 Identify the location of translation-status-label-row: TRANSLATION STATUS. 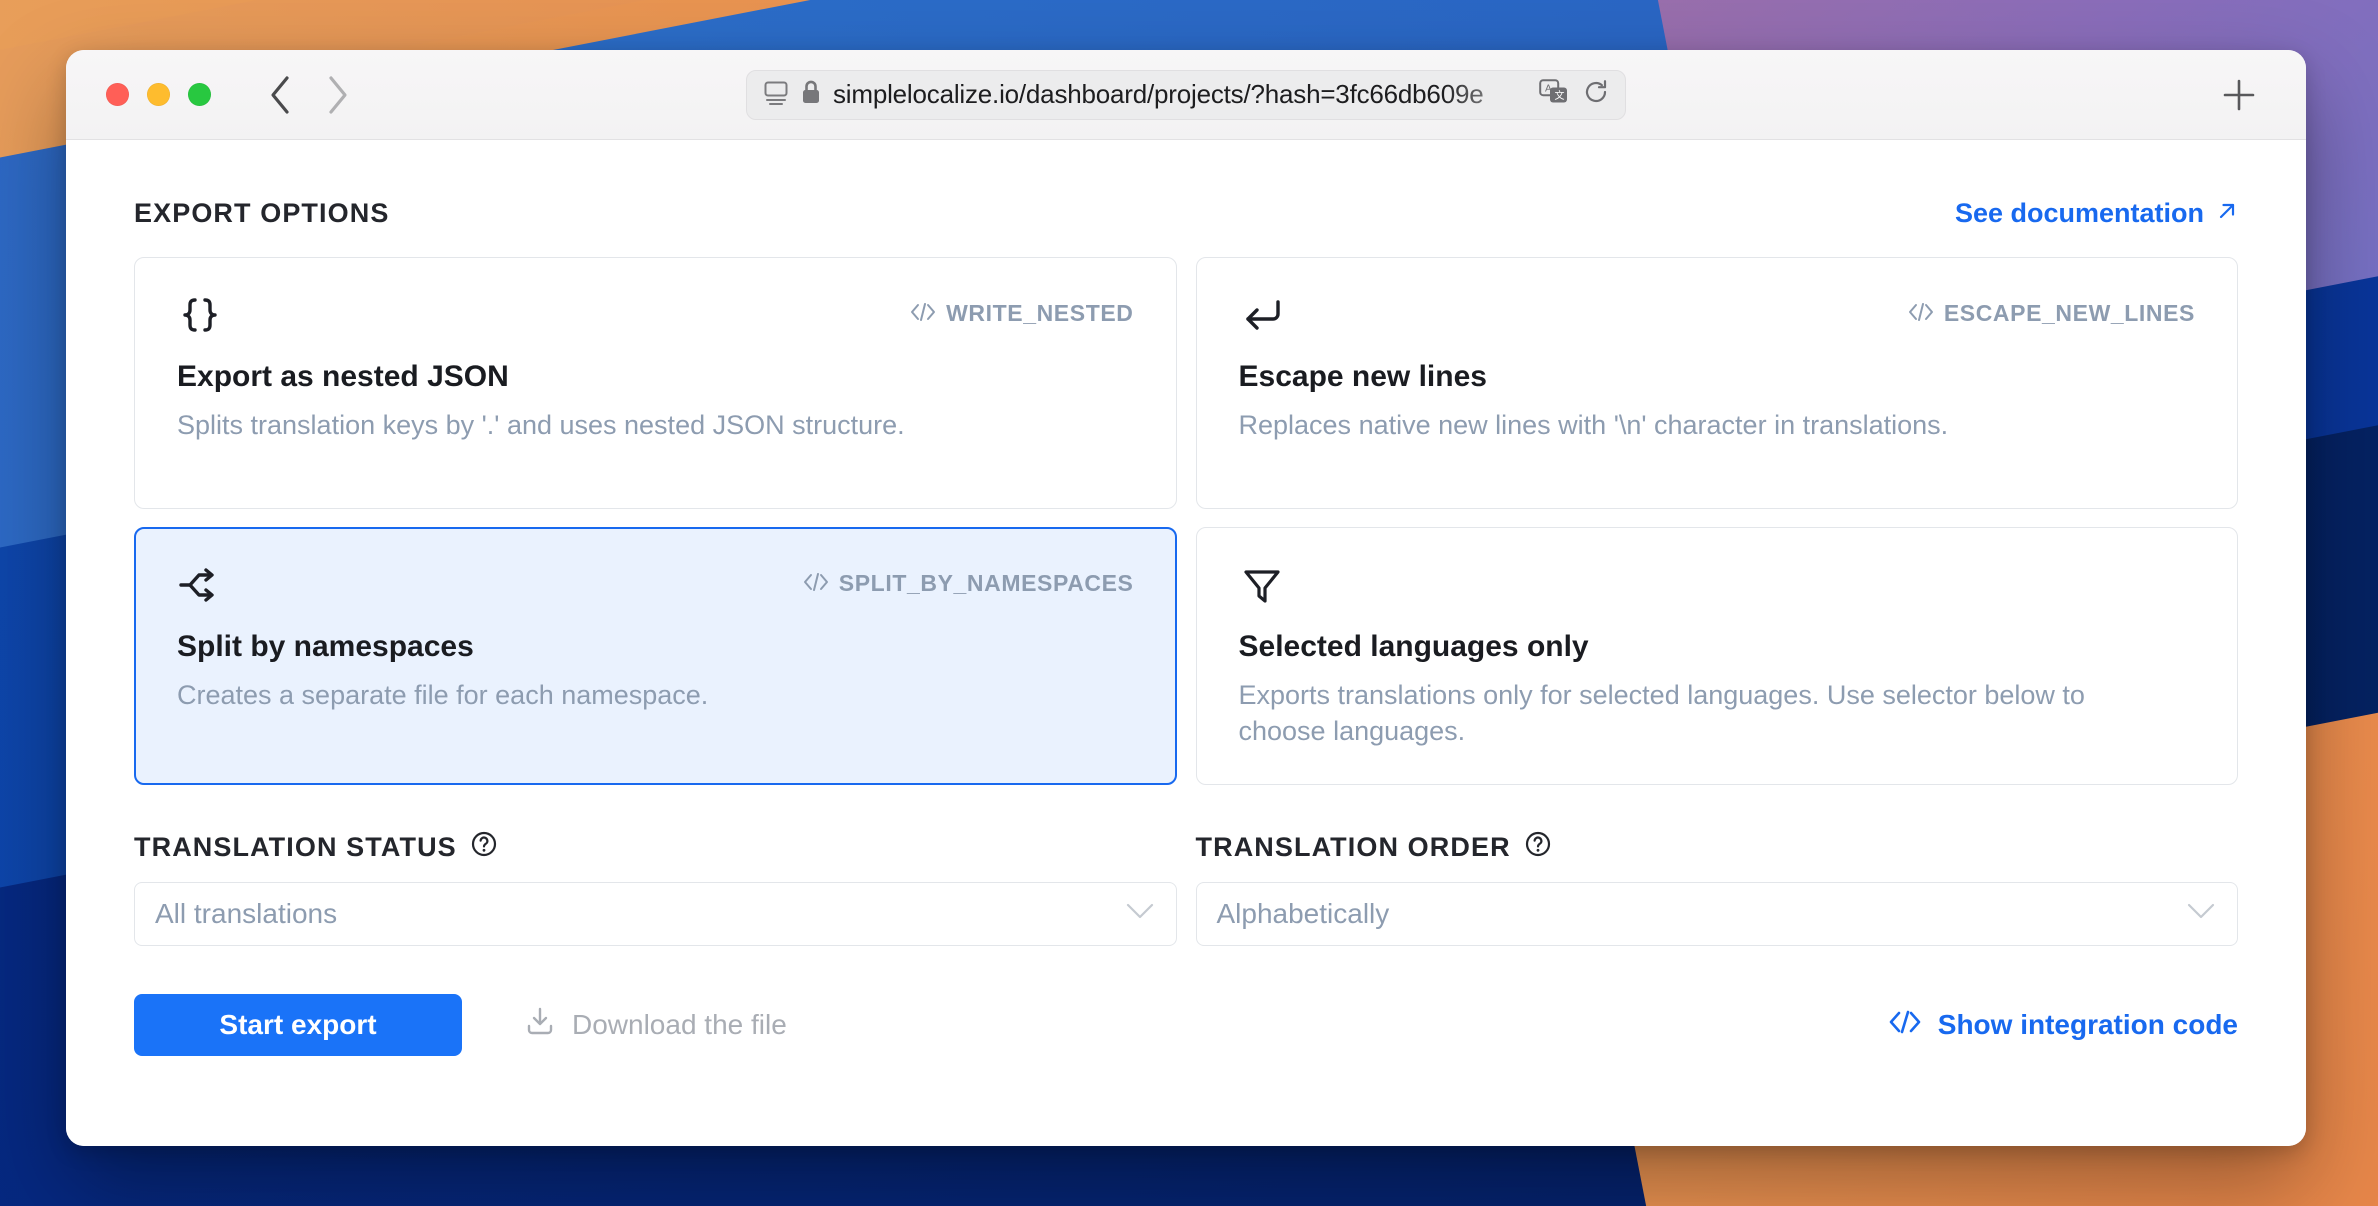
(655, 847).